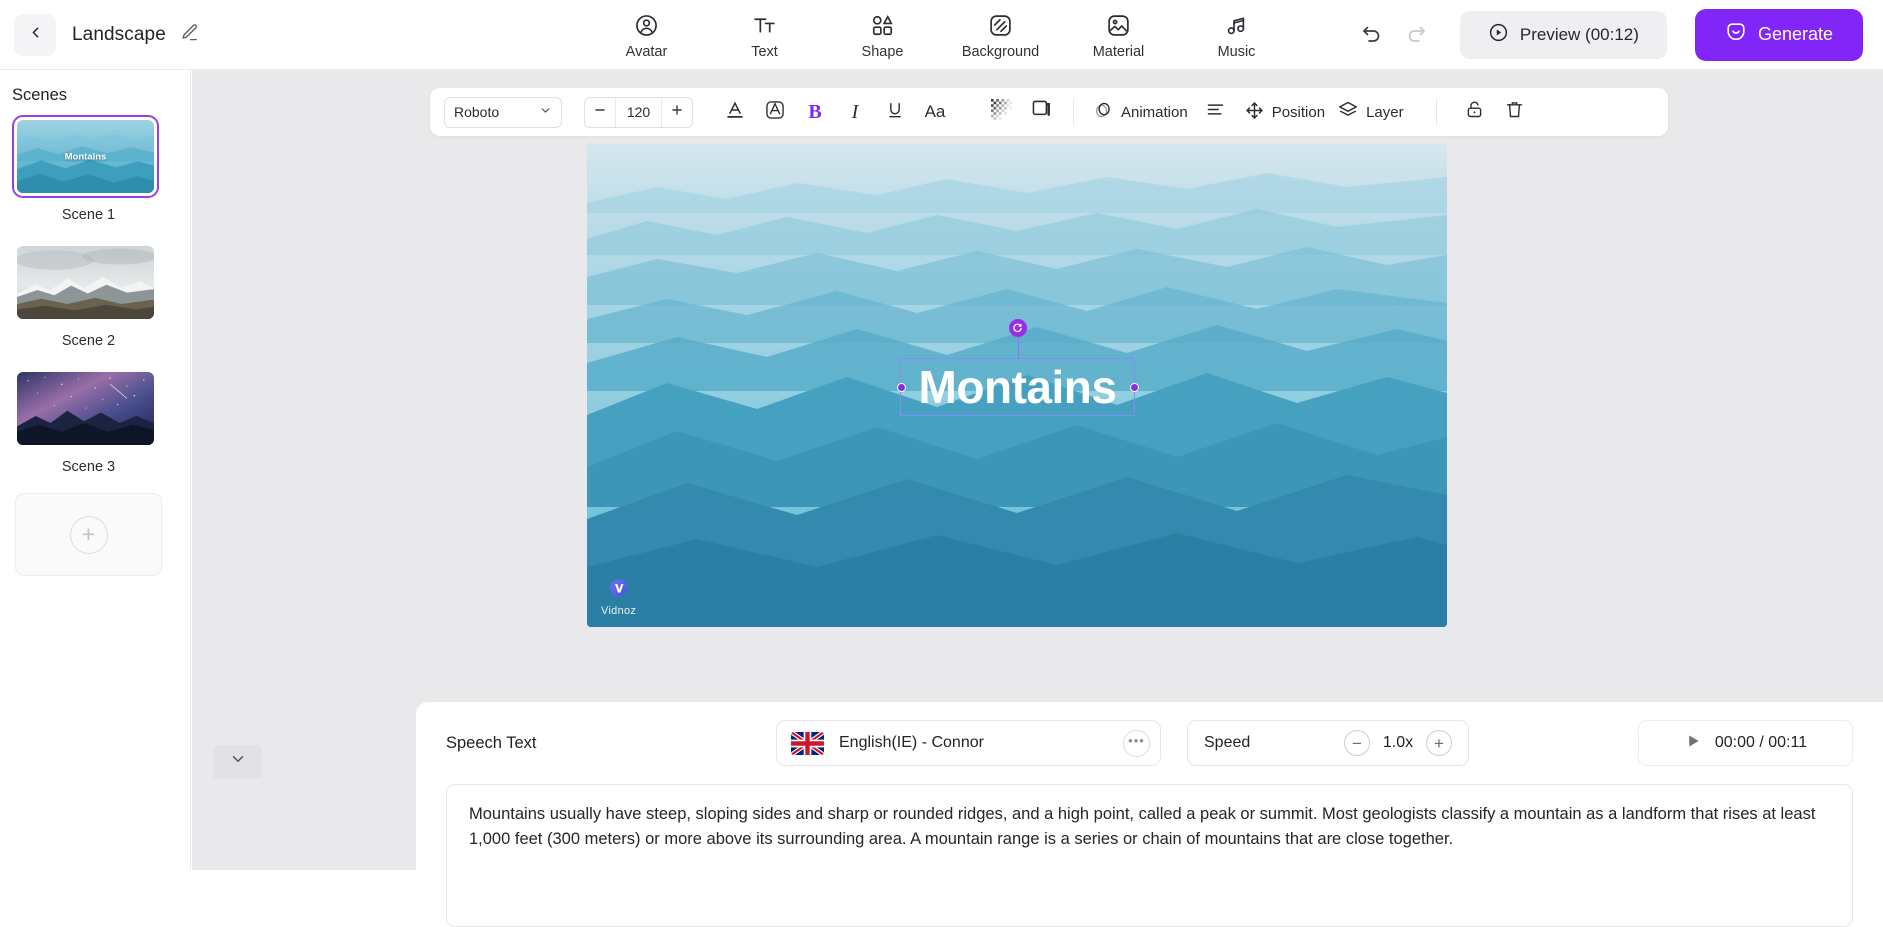 This screenshot has width=1883, height=927. I want to click on watermark: Vidnoz, so click(618, 597).